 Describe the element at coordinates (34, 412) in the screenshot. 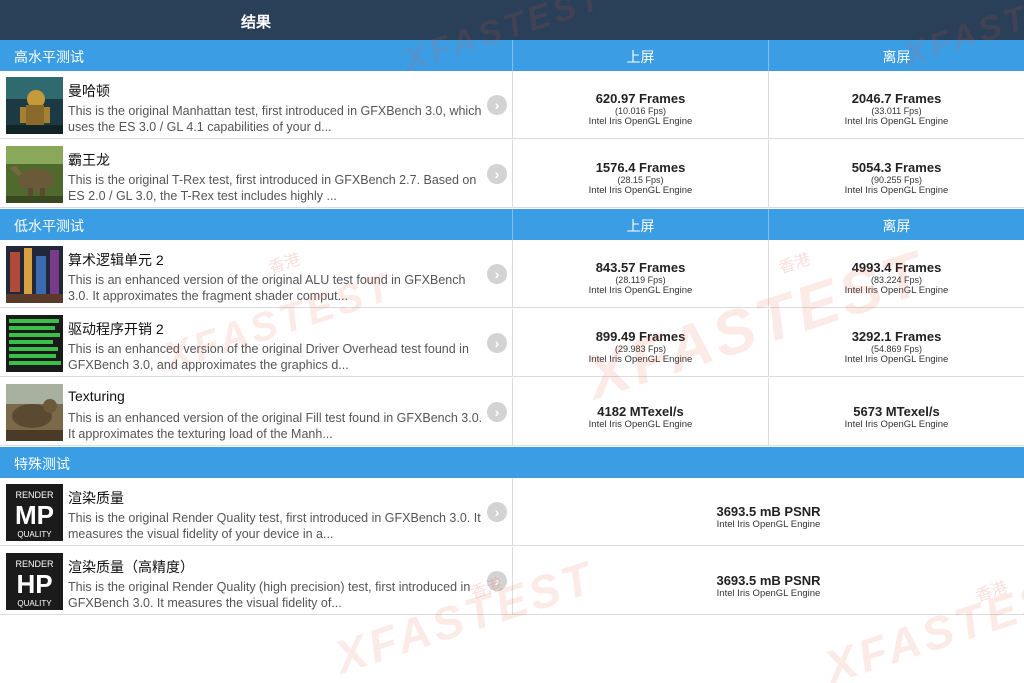

I see `texturing-thumbnail` at that location.